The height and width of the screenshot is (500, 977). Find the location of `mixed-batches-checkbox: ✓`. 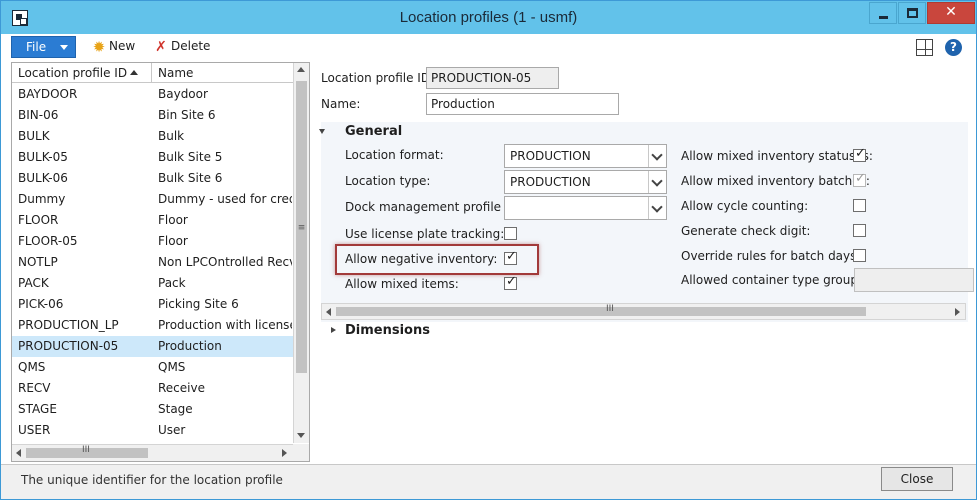

mixed-batches-checkbox: ✓ is located at coordinates (859, 179).